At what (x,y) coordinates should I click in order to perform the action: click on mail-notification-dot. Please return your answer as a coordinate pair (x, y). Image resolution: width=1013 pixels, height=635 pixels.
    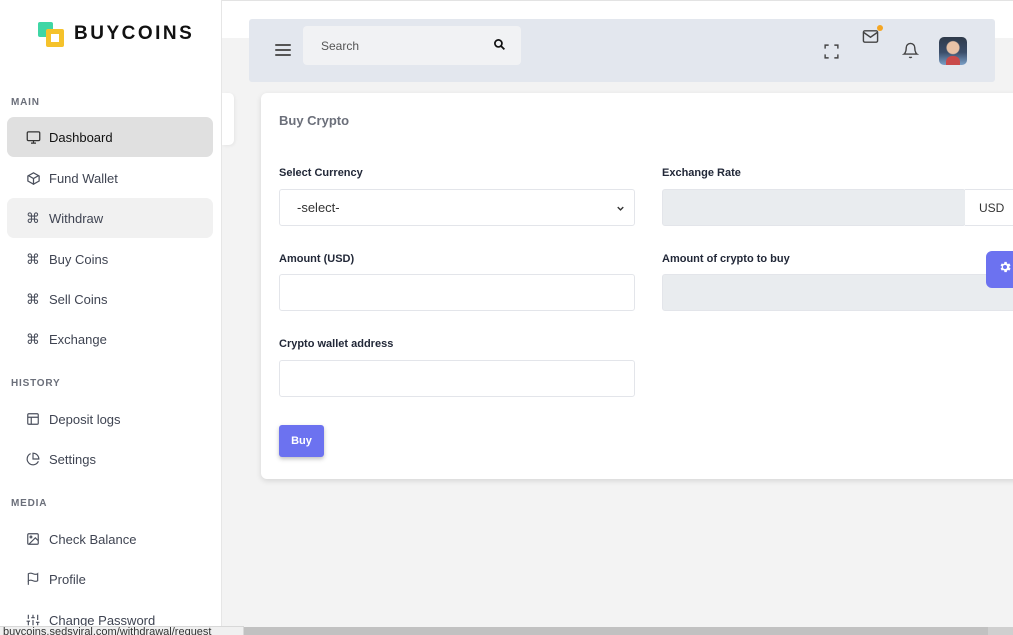
    Looking at the image, I should click on (880, 28).